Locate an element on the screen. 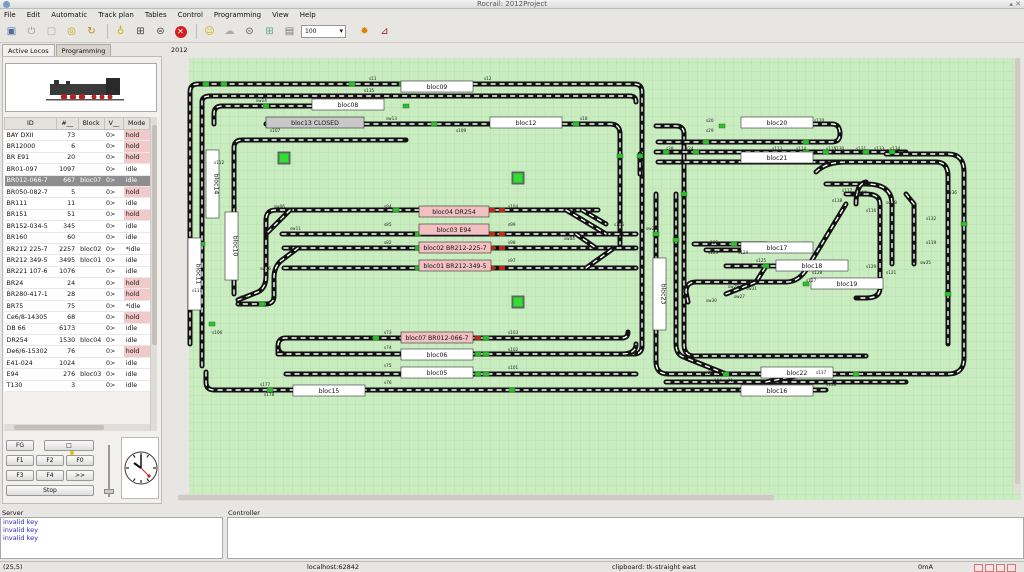 This screenshot has height=572, width=1024. loco-table-row: BR151 51 0> hold is located at coordinates (77, 215).